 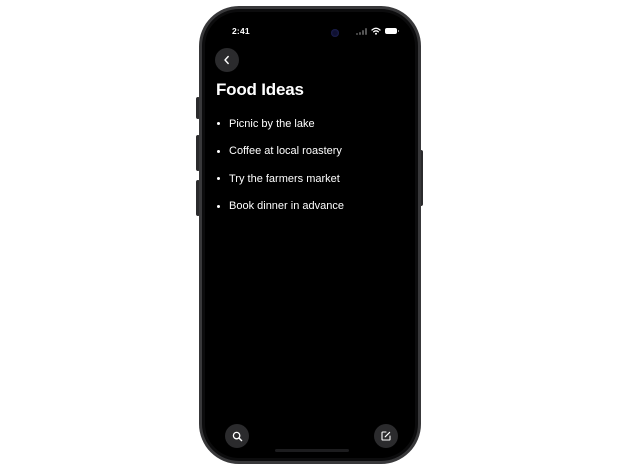 What do you see at coordinates (284, 178) in the screenshot?
I see `list-item-text: Try the farmers market` at bounding box center [284, 178].